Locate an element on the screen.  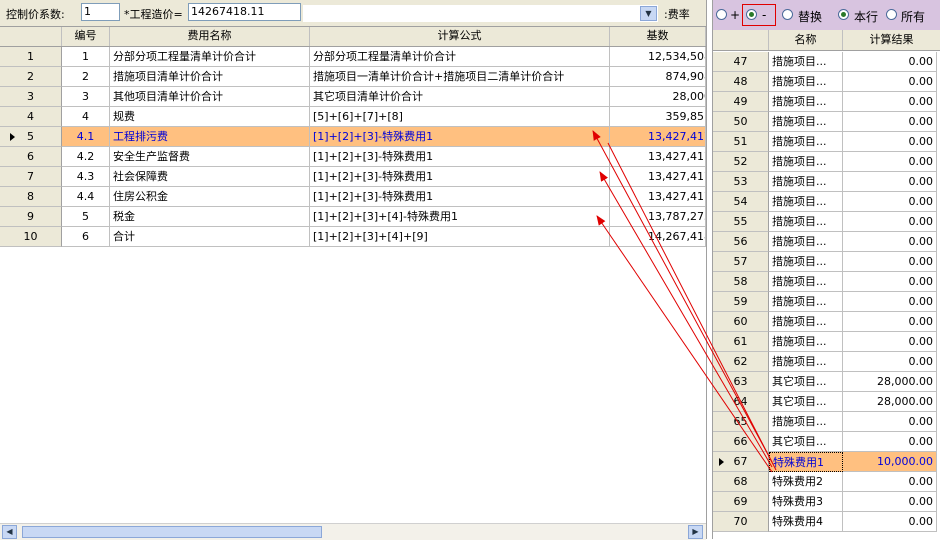
base-cell: 359,851 is located at coordinates (658, 117).